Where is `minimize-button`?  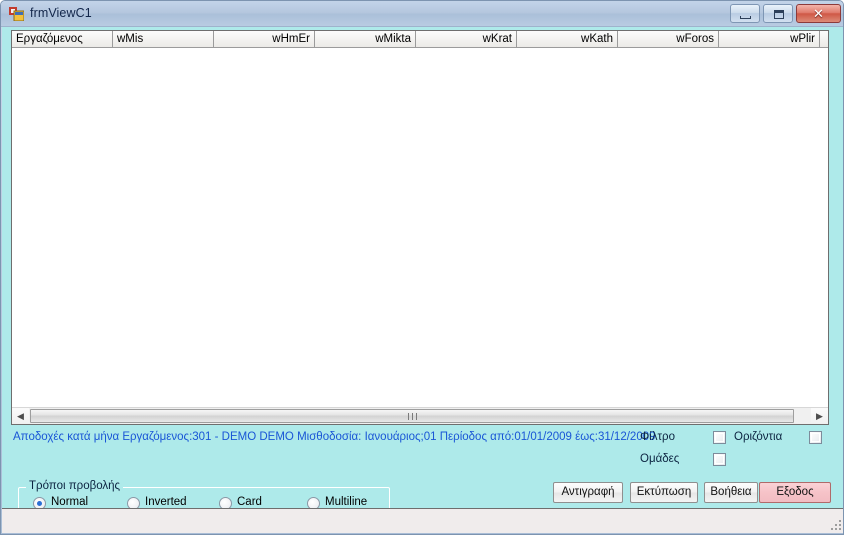 minimize-button is located at coordinates (745, 13).